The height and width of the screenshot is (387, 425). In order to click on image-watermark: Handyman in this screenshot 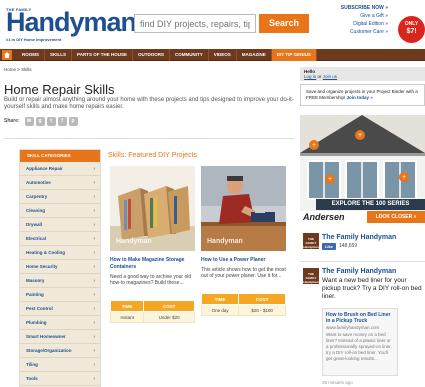, I will do `click(134, 241)`.